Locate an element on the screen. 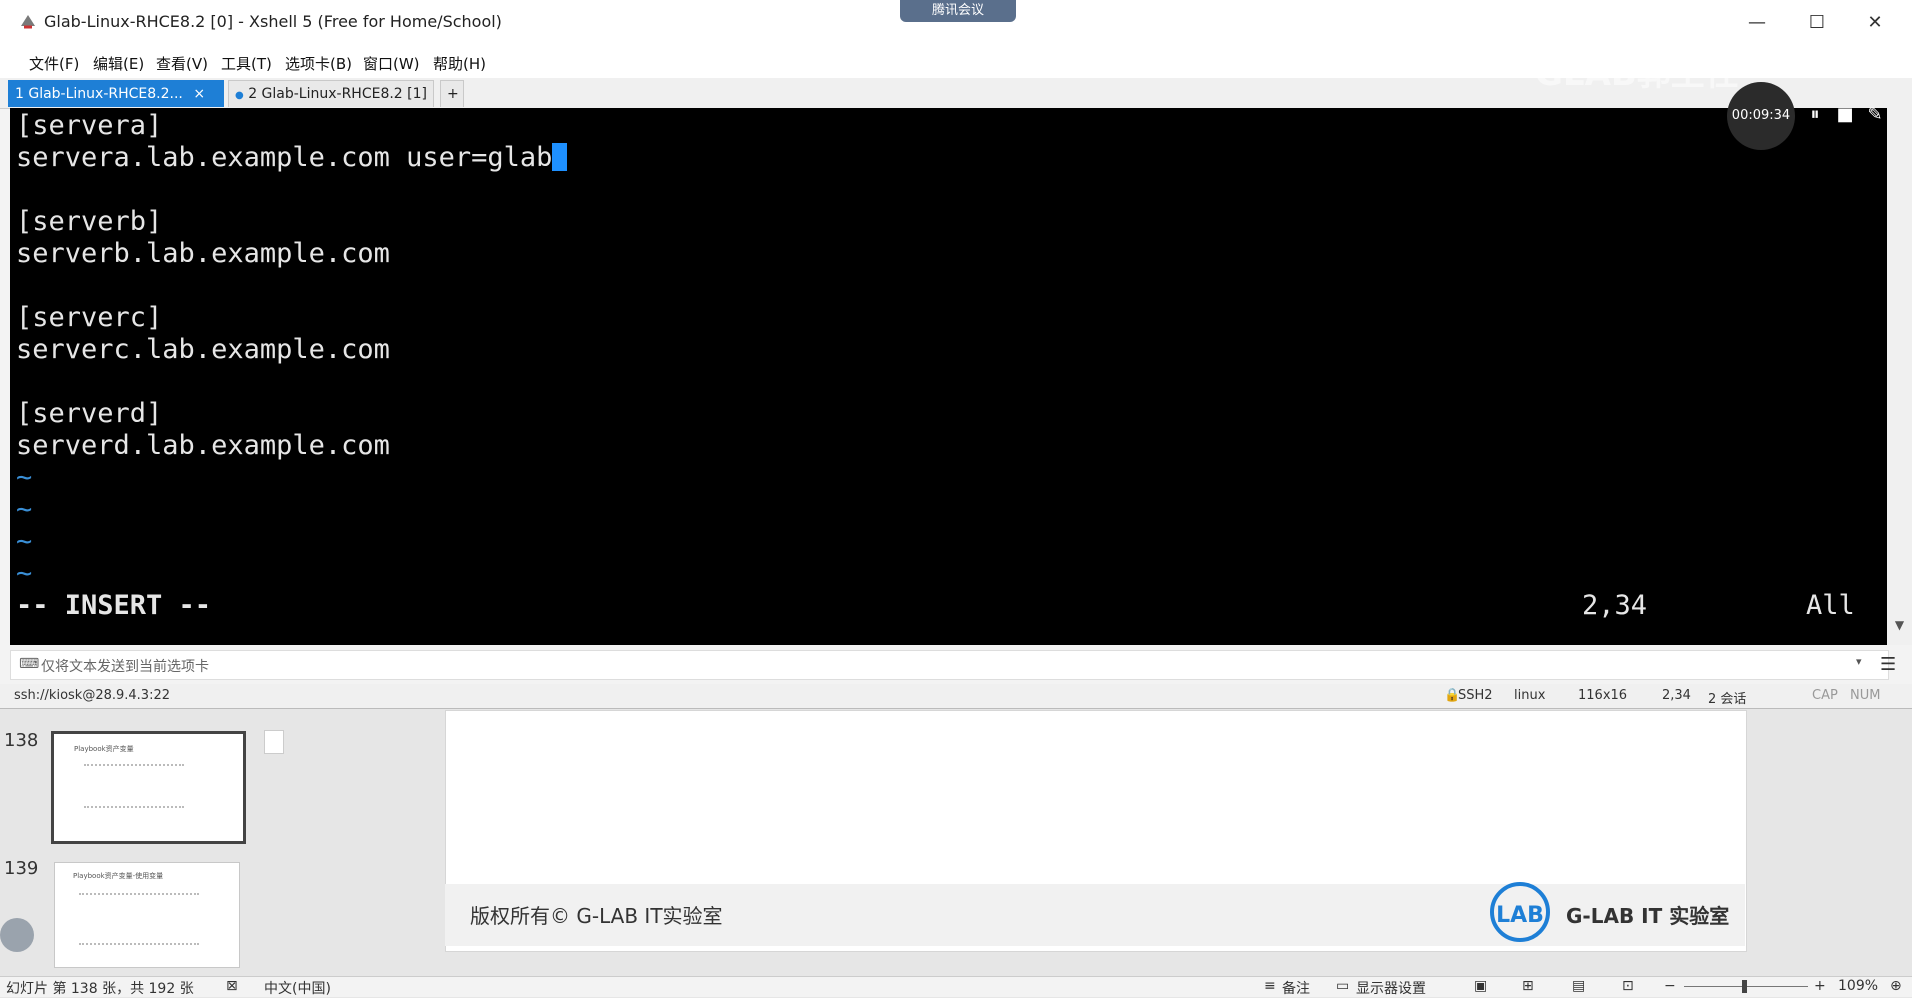  close-button: ✕ is located at coordinates (1875, 23).